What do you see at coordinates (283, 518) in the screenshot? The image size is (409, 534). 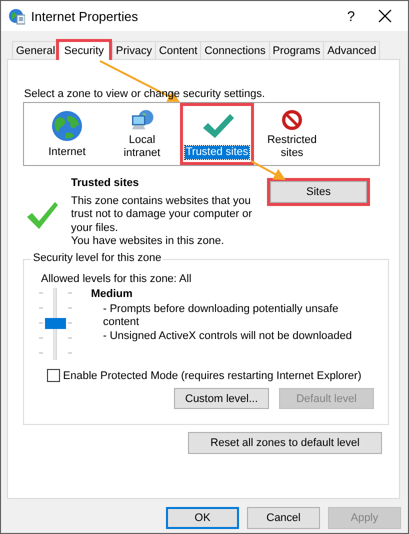 I see `dialog-button: Cancel` at bounding box center [283, 518].